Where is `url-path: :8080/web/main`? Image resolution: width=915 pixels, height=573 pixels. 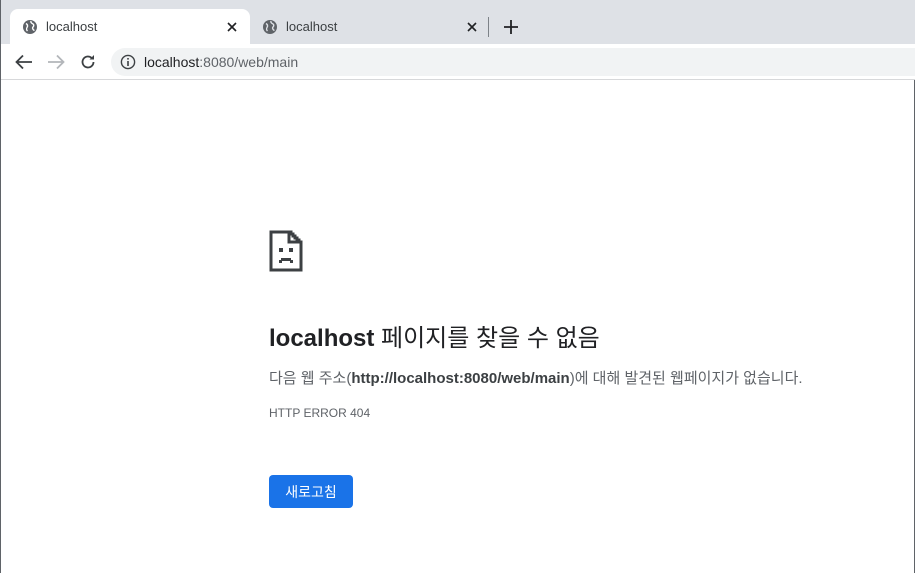
url-path: :8080/web/main is located at coordinates (249, 62).